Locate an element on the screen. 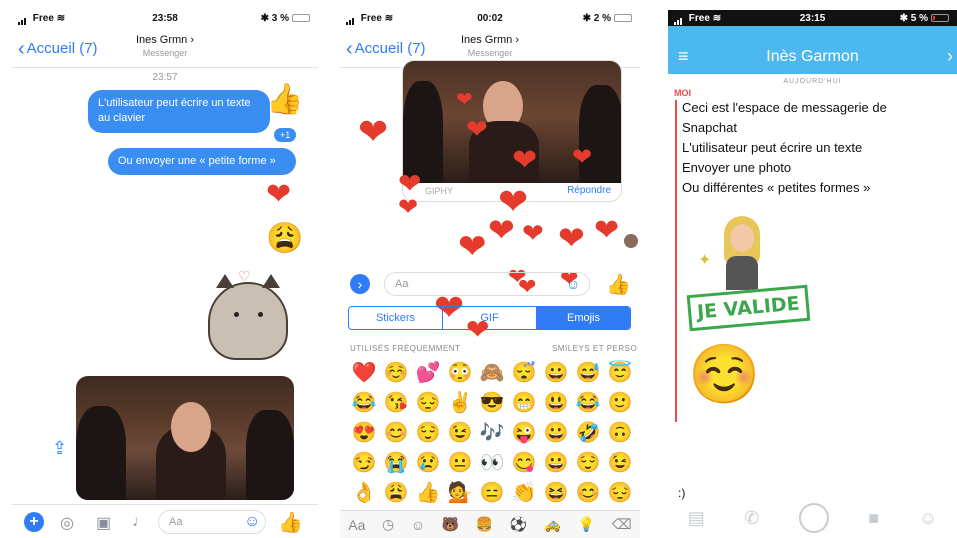 This screenshot has height=538, width=957. weary-face-emoji: 😩 is located at coordinates (284, 239).